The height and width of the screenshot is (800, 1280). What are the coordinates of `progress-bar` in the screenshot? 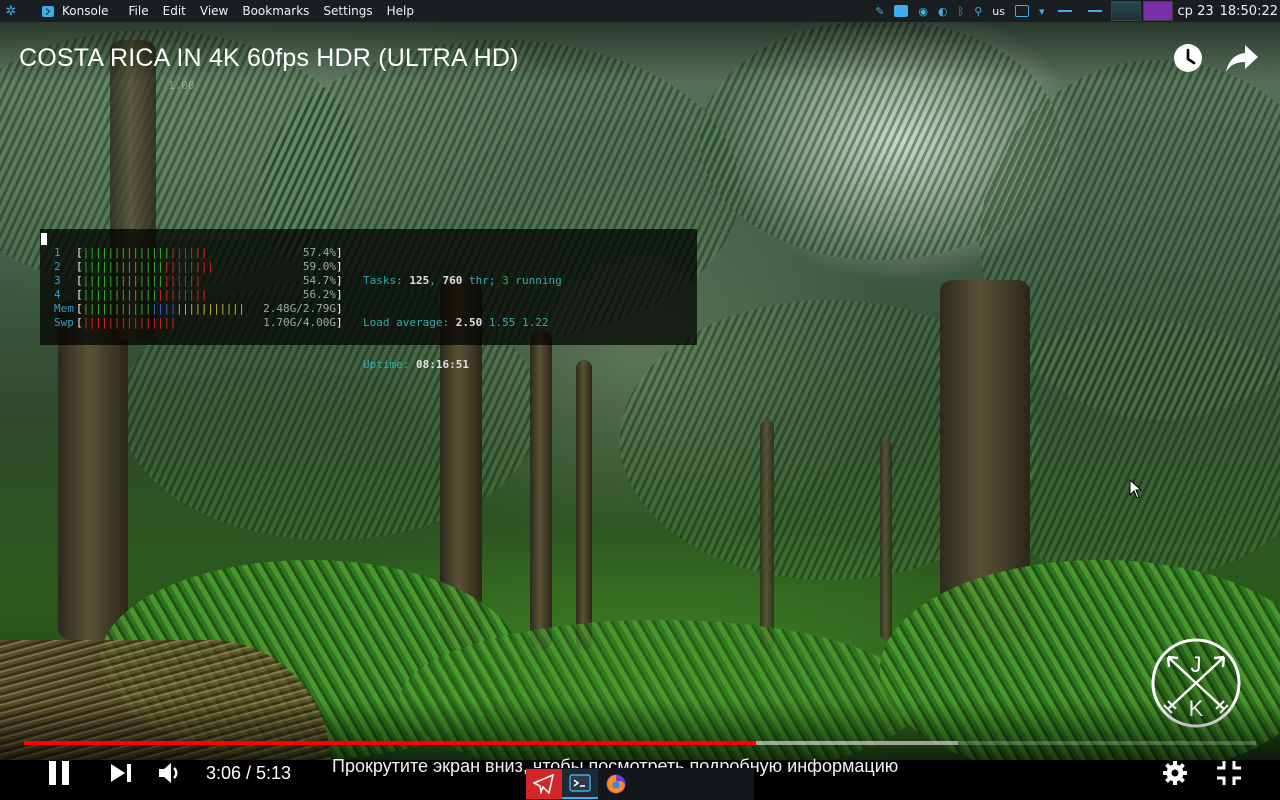 It's located at (640, 743).